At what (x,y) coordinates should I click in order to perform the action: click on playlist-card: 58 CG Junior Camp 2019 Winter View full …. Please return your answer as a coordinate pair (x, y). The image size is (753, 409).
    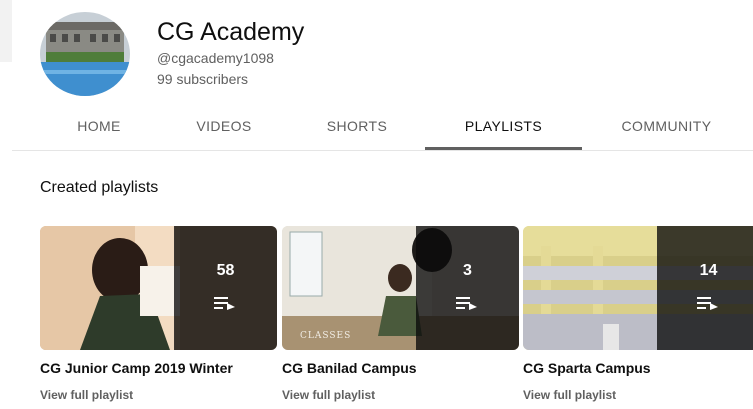
    Looking at the image, I should click on (158, 314).